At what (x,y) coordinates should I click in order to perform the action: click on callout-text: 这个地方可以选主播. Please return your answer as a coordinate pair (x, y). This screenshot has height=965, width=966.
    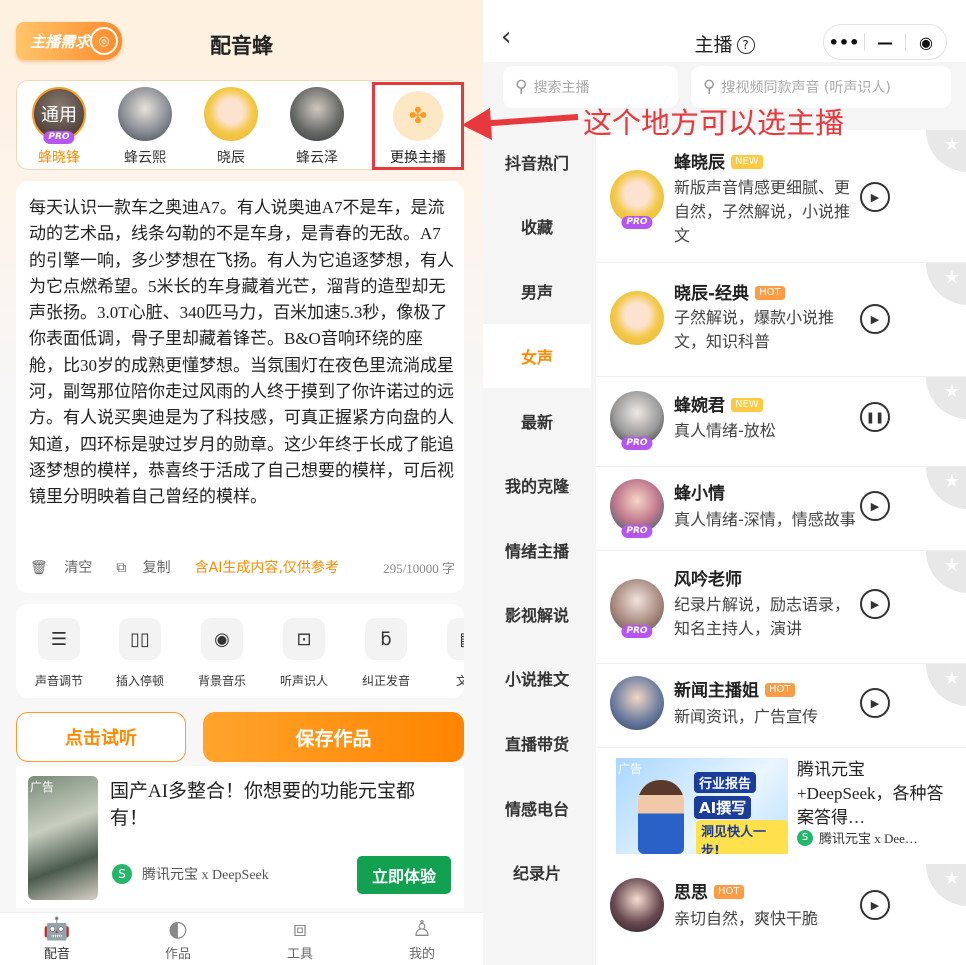
    Looking at the image, I should click on (714, 123).